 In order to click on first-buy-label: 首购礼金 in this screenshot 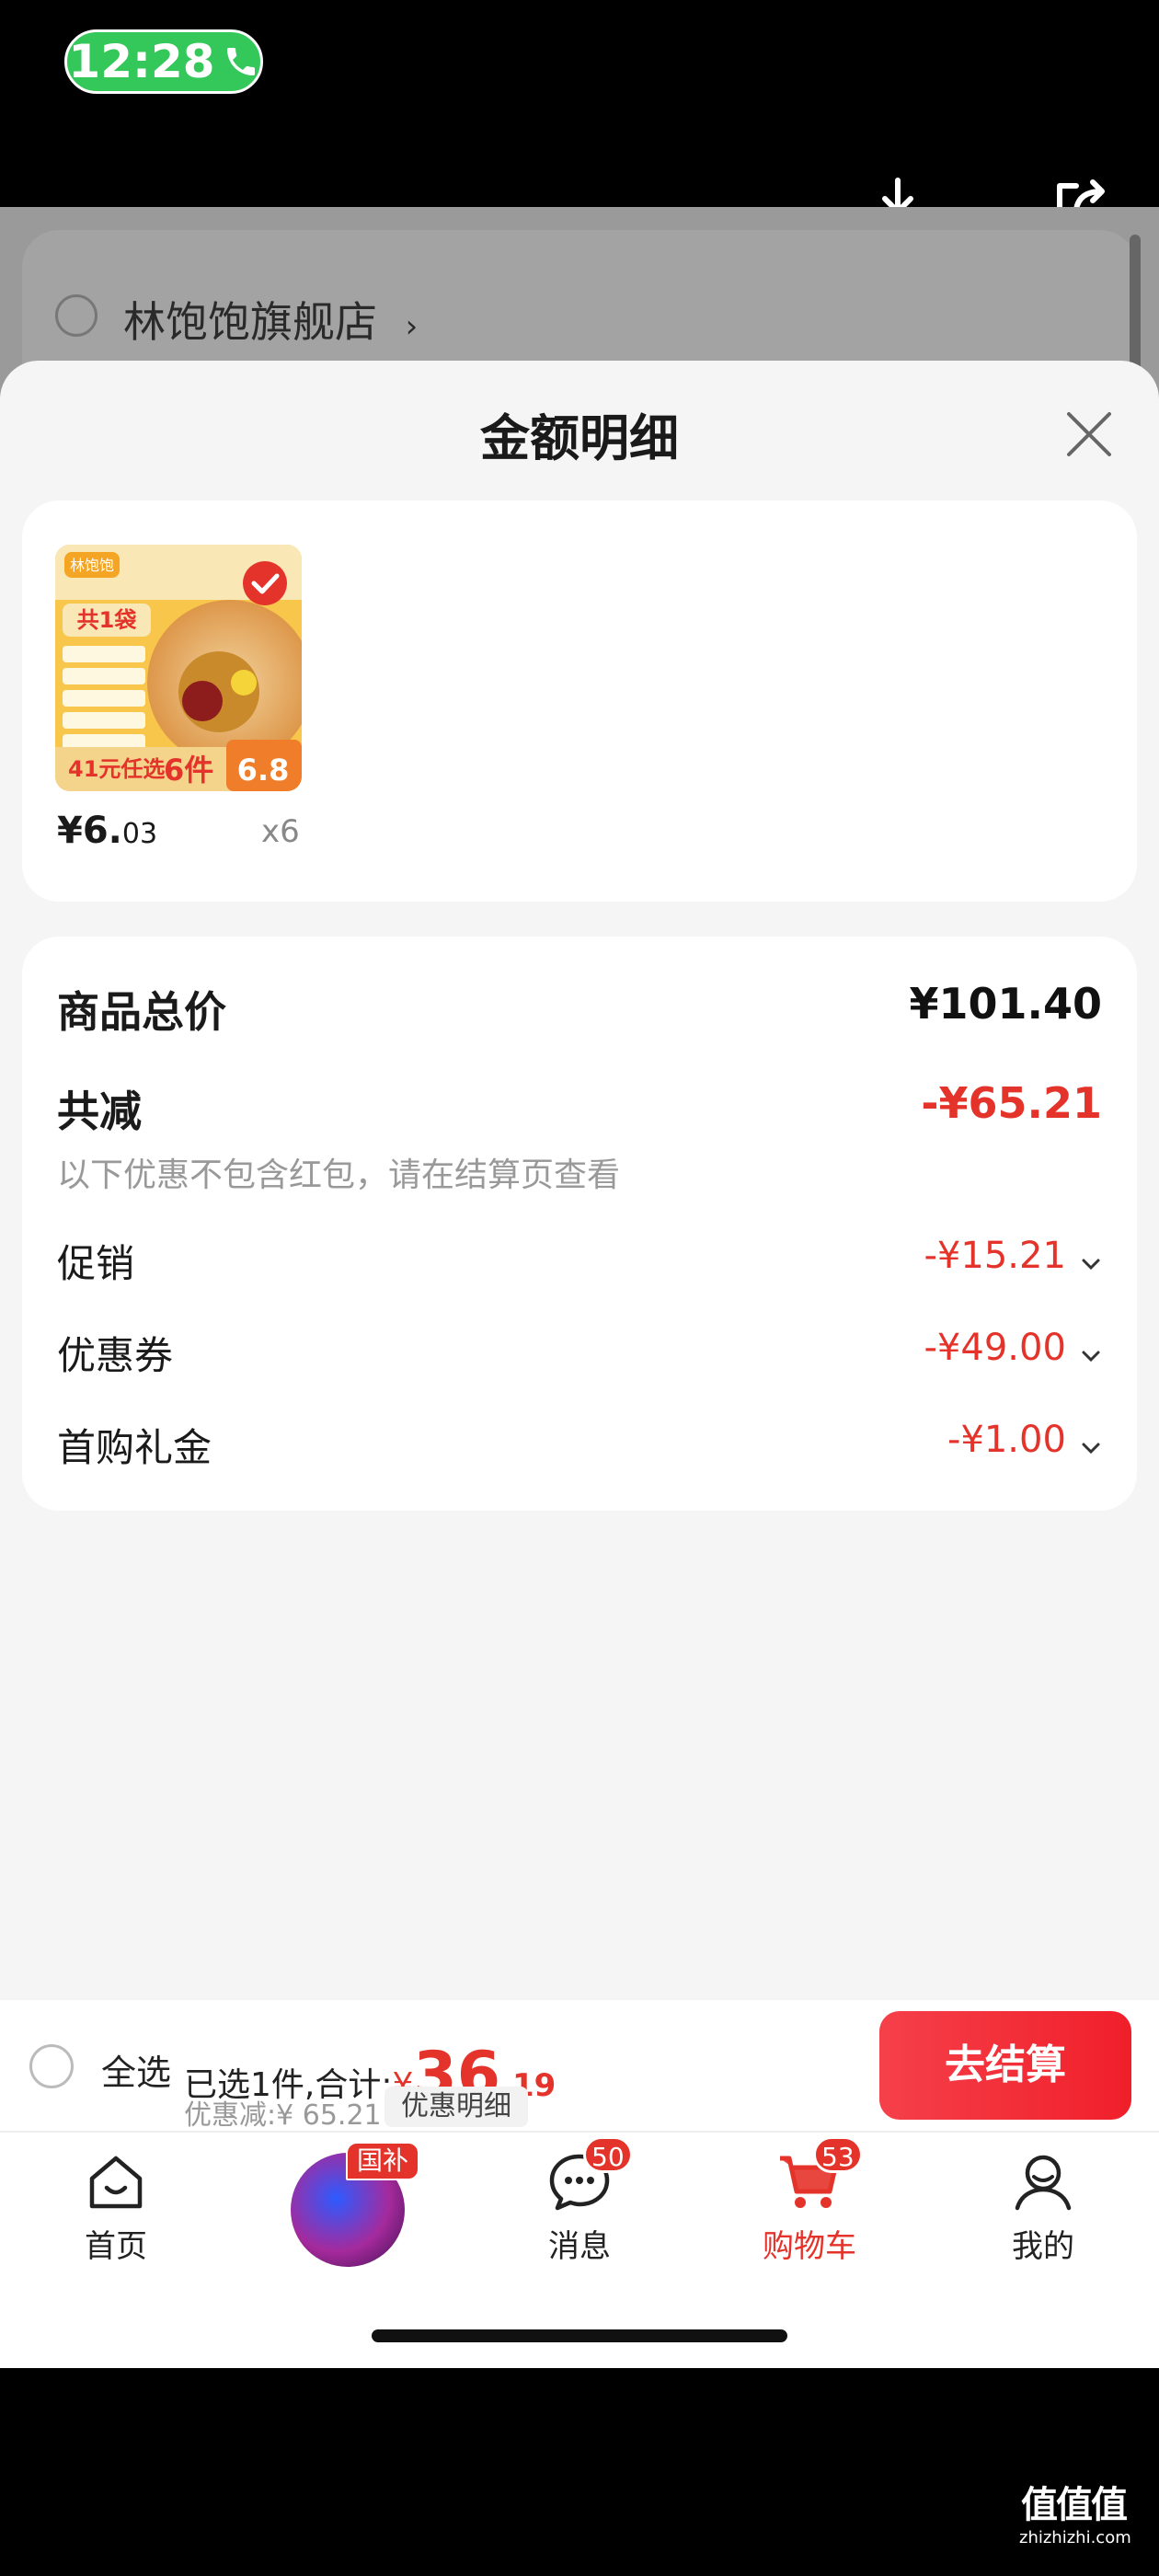, I will do `click(134, 1447)`.